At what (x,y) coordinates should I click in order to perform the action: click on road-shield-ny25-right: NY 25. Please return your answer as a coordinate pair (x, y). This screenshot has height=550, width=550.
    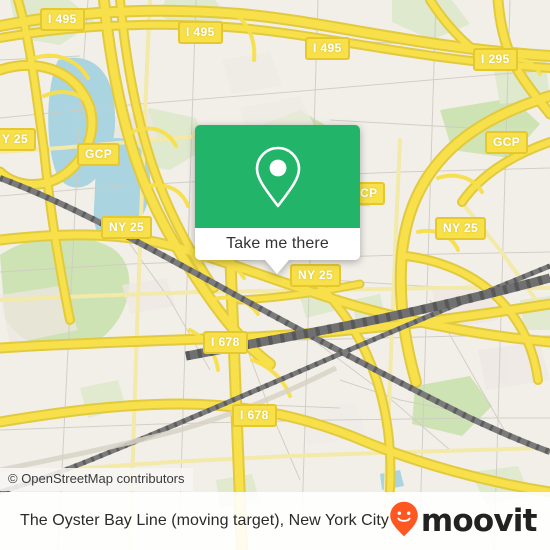
    Looking at the image, I should click on (461, 228).